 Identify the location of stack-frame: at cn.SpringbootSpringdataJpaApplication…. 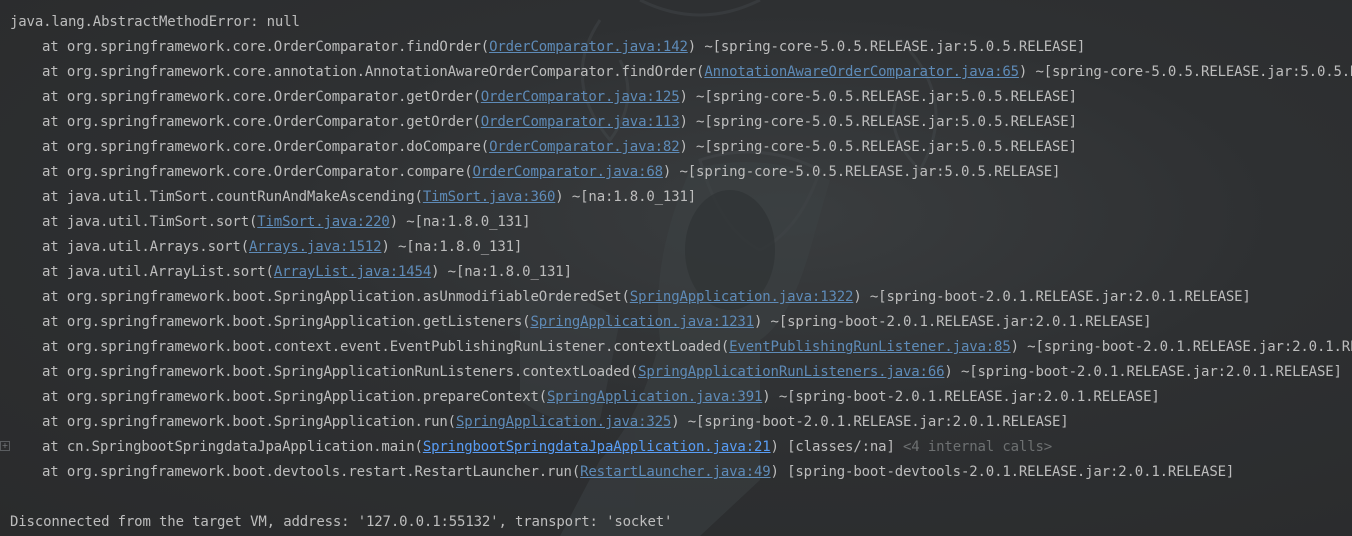
(547, 447).